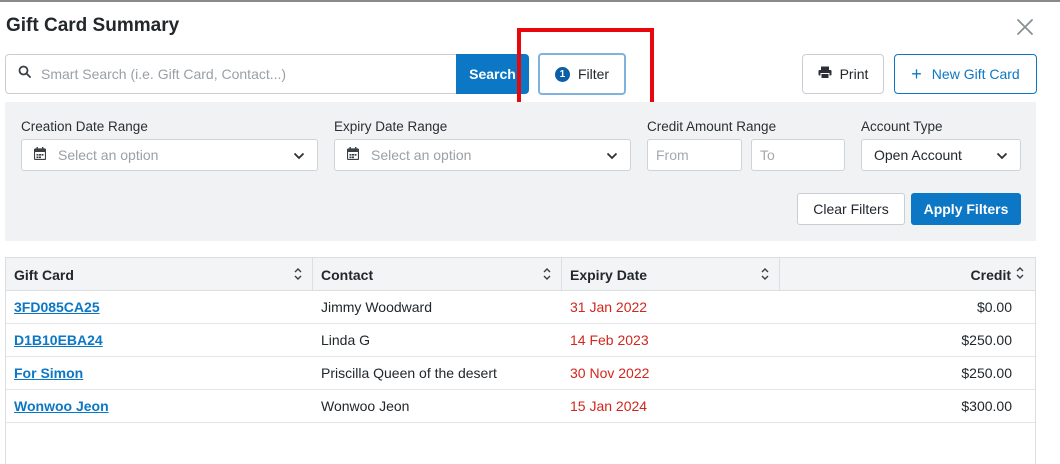 This screenshot has height=464, width=1060. Describe the element at coordinates (159, 274) in the screenshot. I see `column-header-gift-card: Gift Card` at that location.